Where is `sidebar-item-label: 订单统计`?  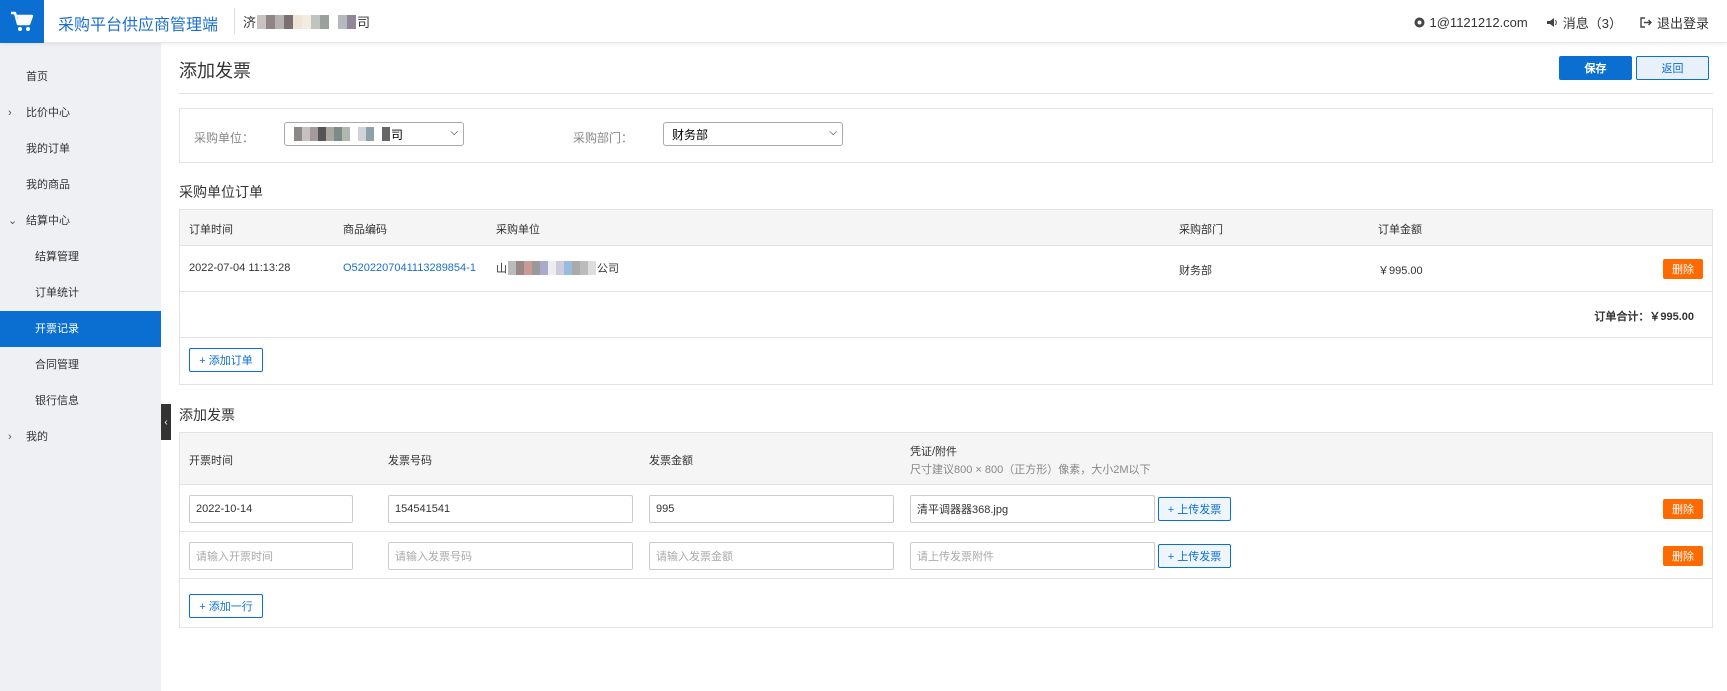
sidebar-item-label: 订单统计 is located at coordinates (57, 293).